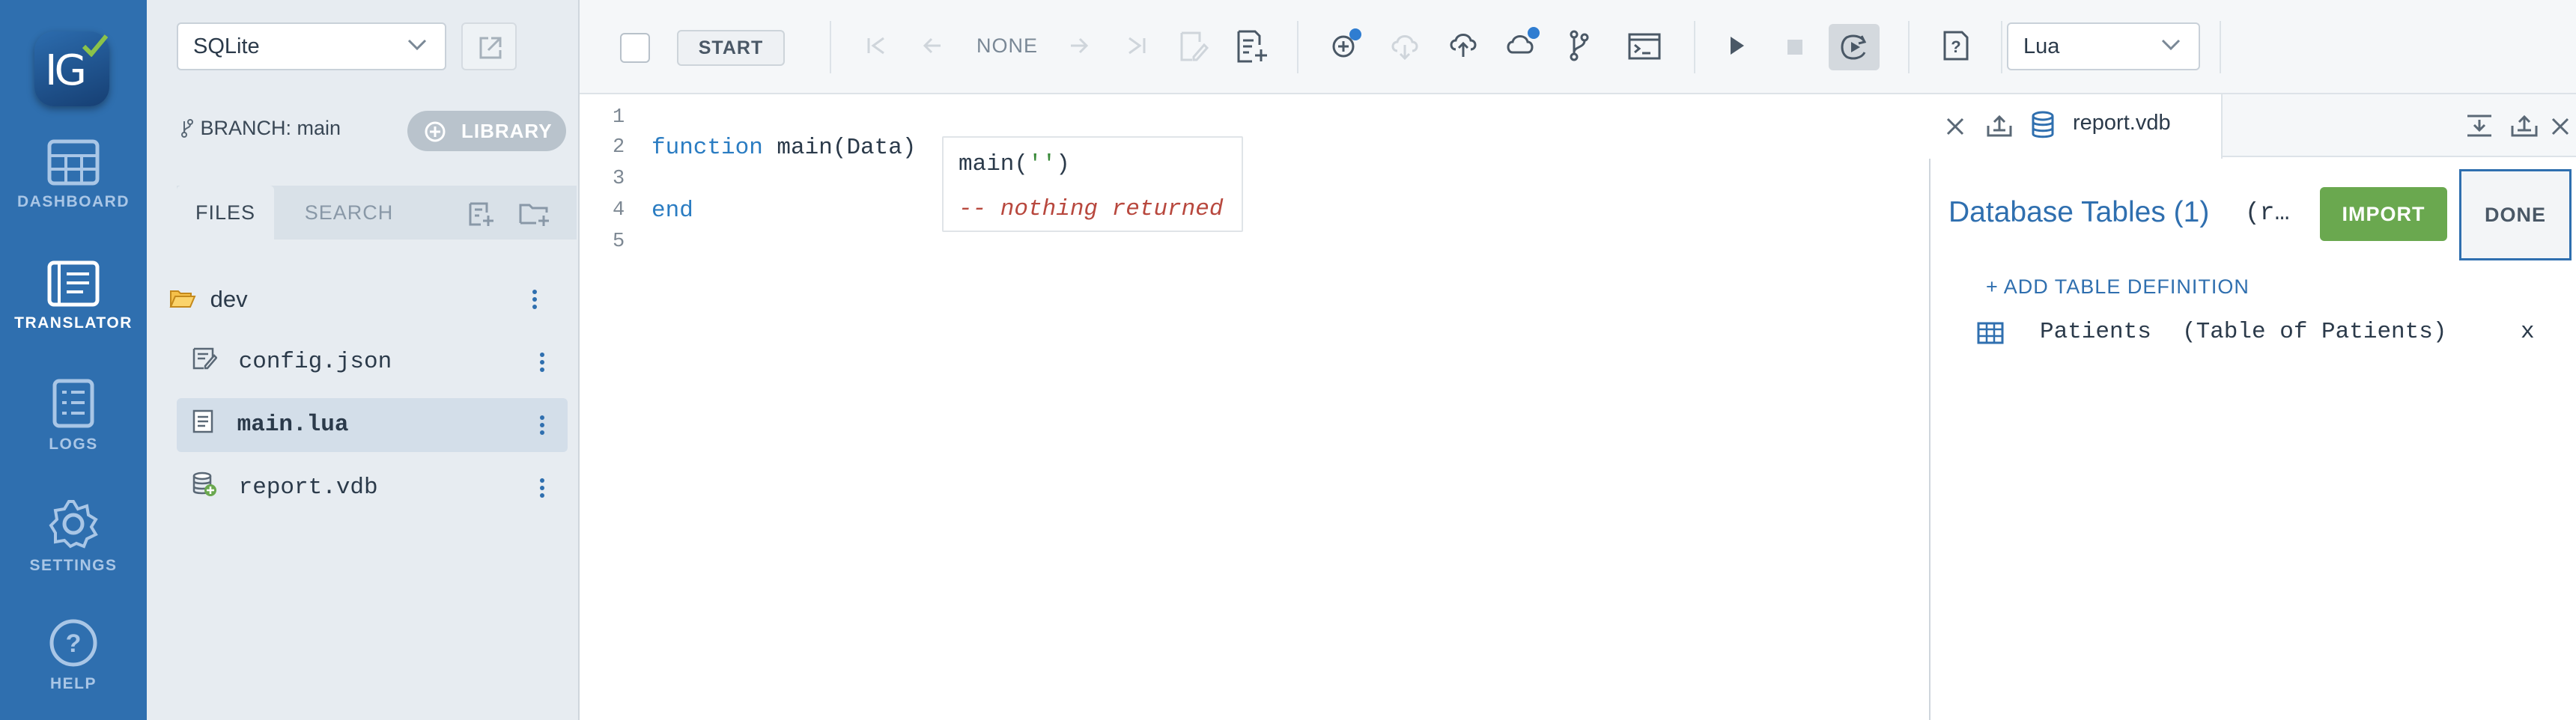 The width and height of the screenshot is (2576, 720). I want to click on previous-sample-icon, so click(932, 45).